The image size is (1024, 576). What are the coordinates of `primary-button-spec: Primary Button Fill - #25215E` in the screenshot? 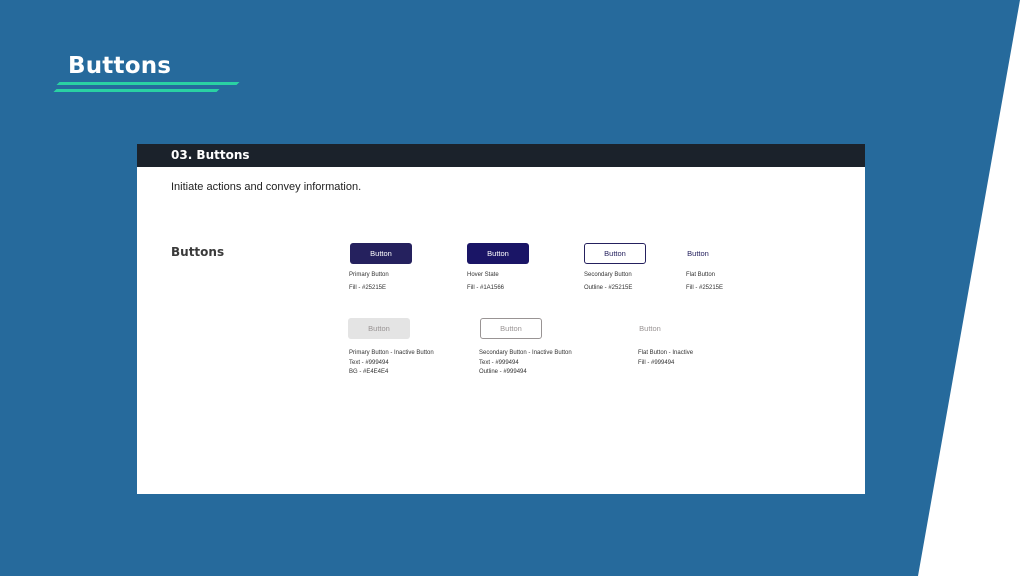 It's located at (369, 282).